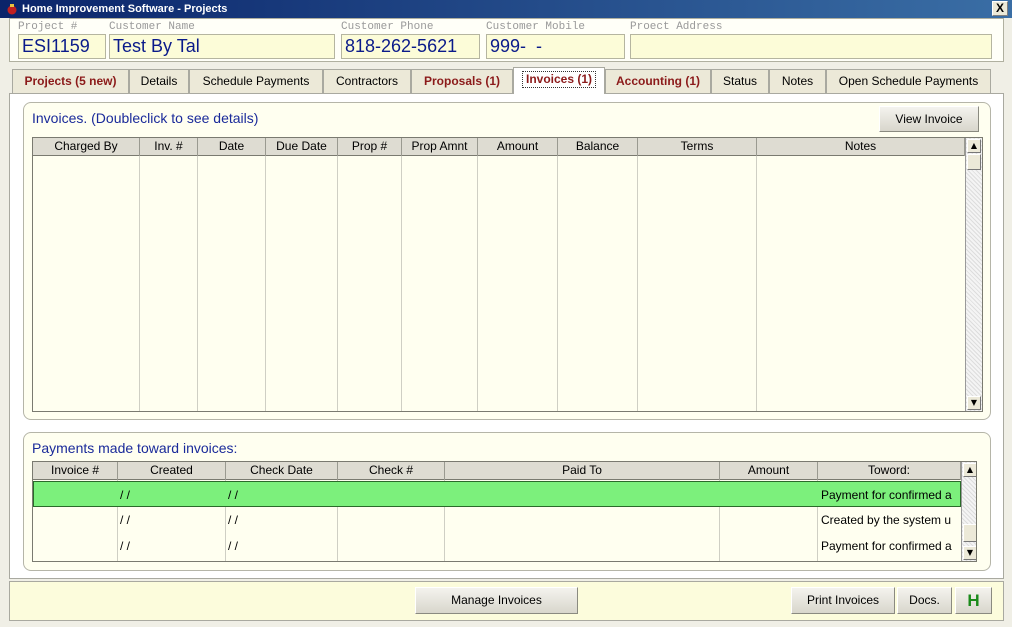 Image resolution: width=1012 pixels, height=627 pixels. What do you see at coordinates (555, 46) in the screenshot?
I see `customer-mobile-input: 999- -` at bounding box center [555, 46].